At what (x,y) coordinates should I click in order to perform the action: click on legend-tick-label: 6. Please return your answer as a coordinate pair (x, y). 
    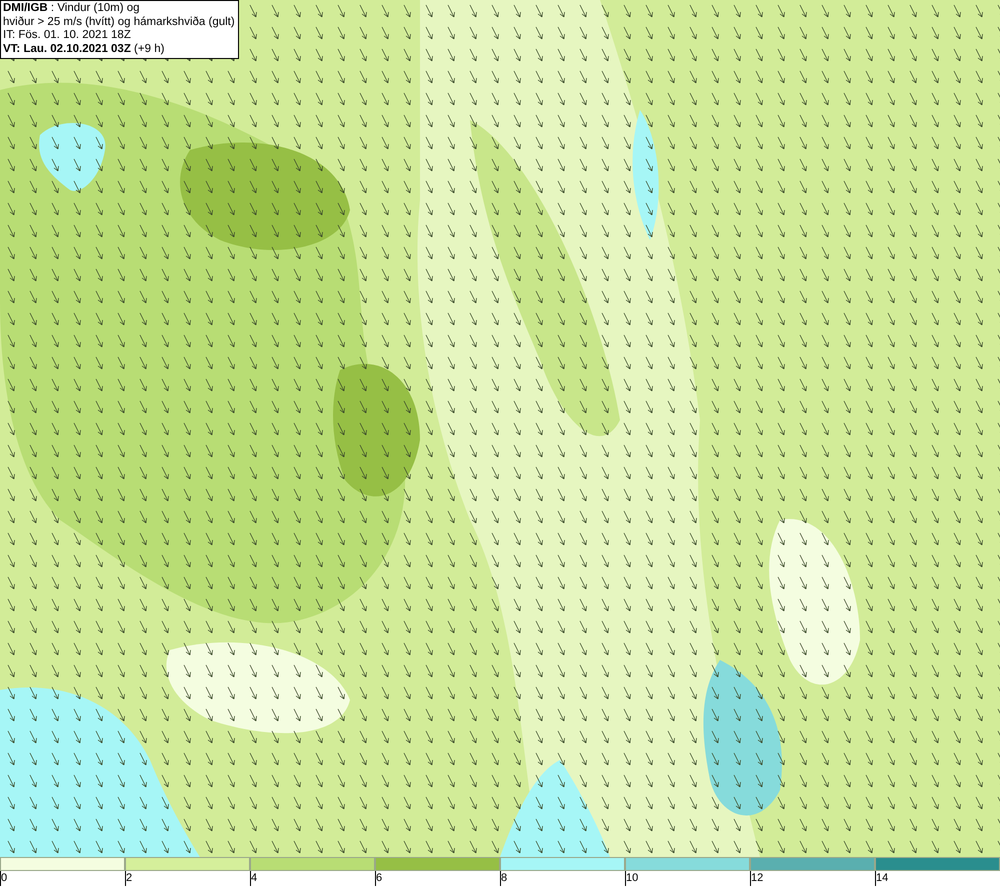
    Looking at the image, I should click on (378, 878).